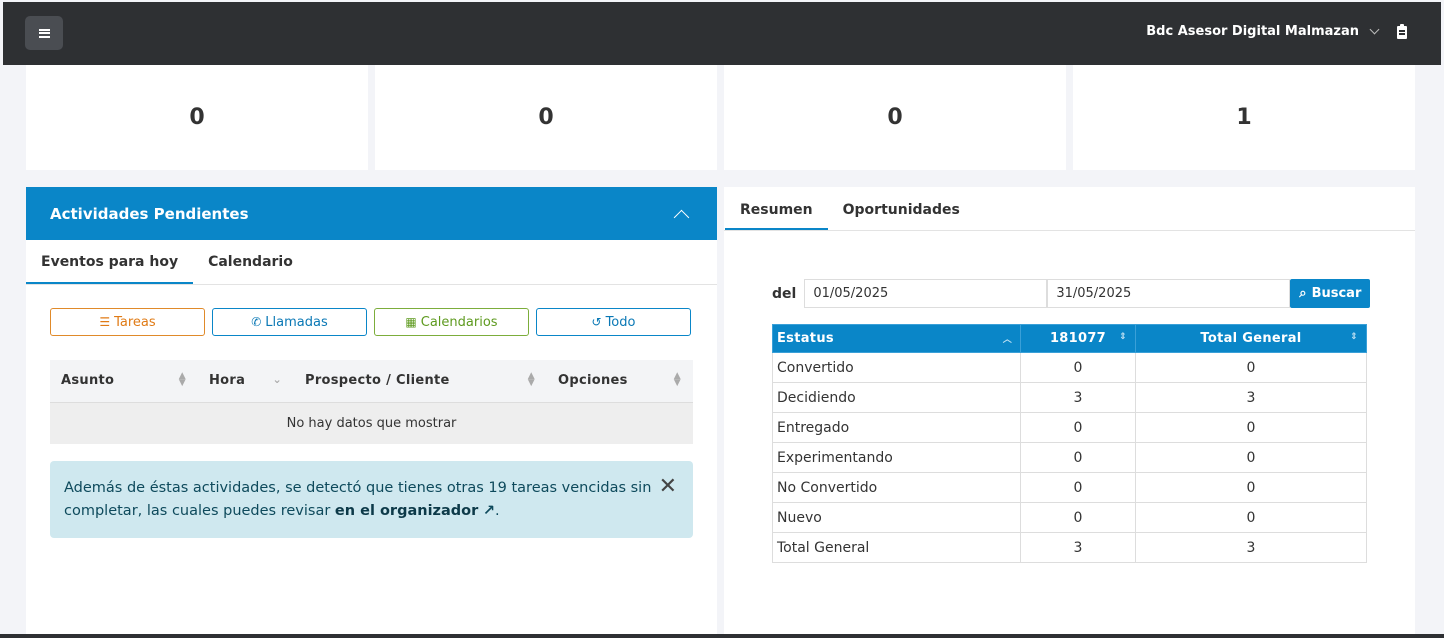 This screenshot has height=638, width=1444. I want to click on tab-eventos-hoy: Eventos para hoy, so click(110, 262).